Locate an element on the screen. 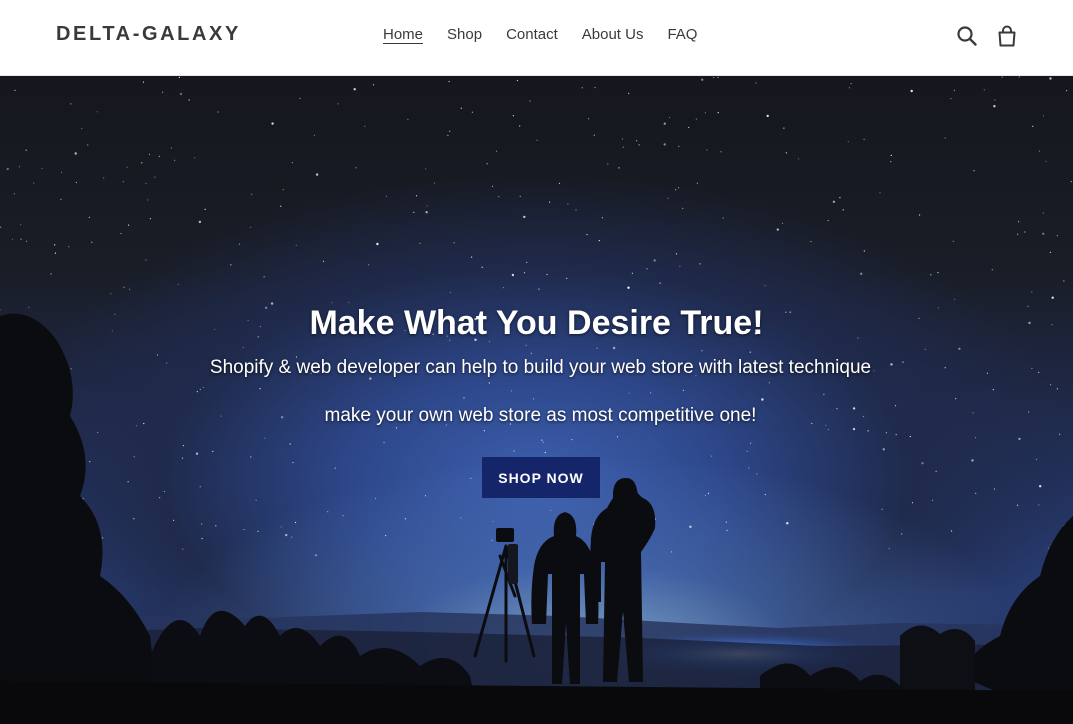 The image size is (1073, 724). nav-home: Home is located at coordinates (403, 35).